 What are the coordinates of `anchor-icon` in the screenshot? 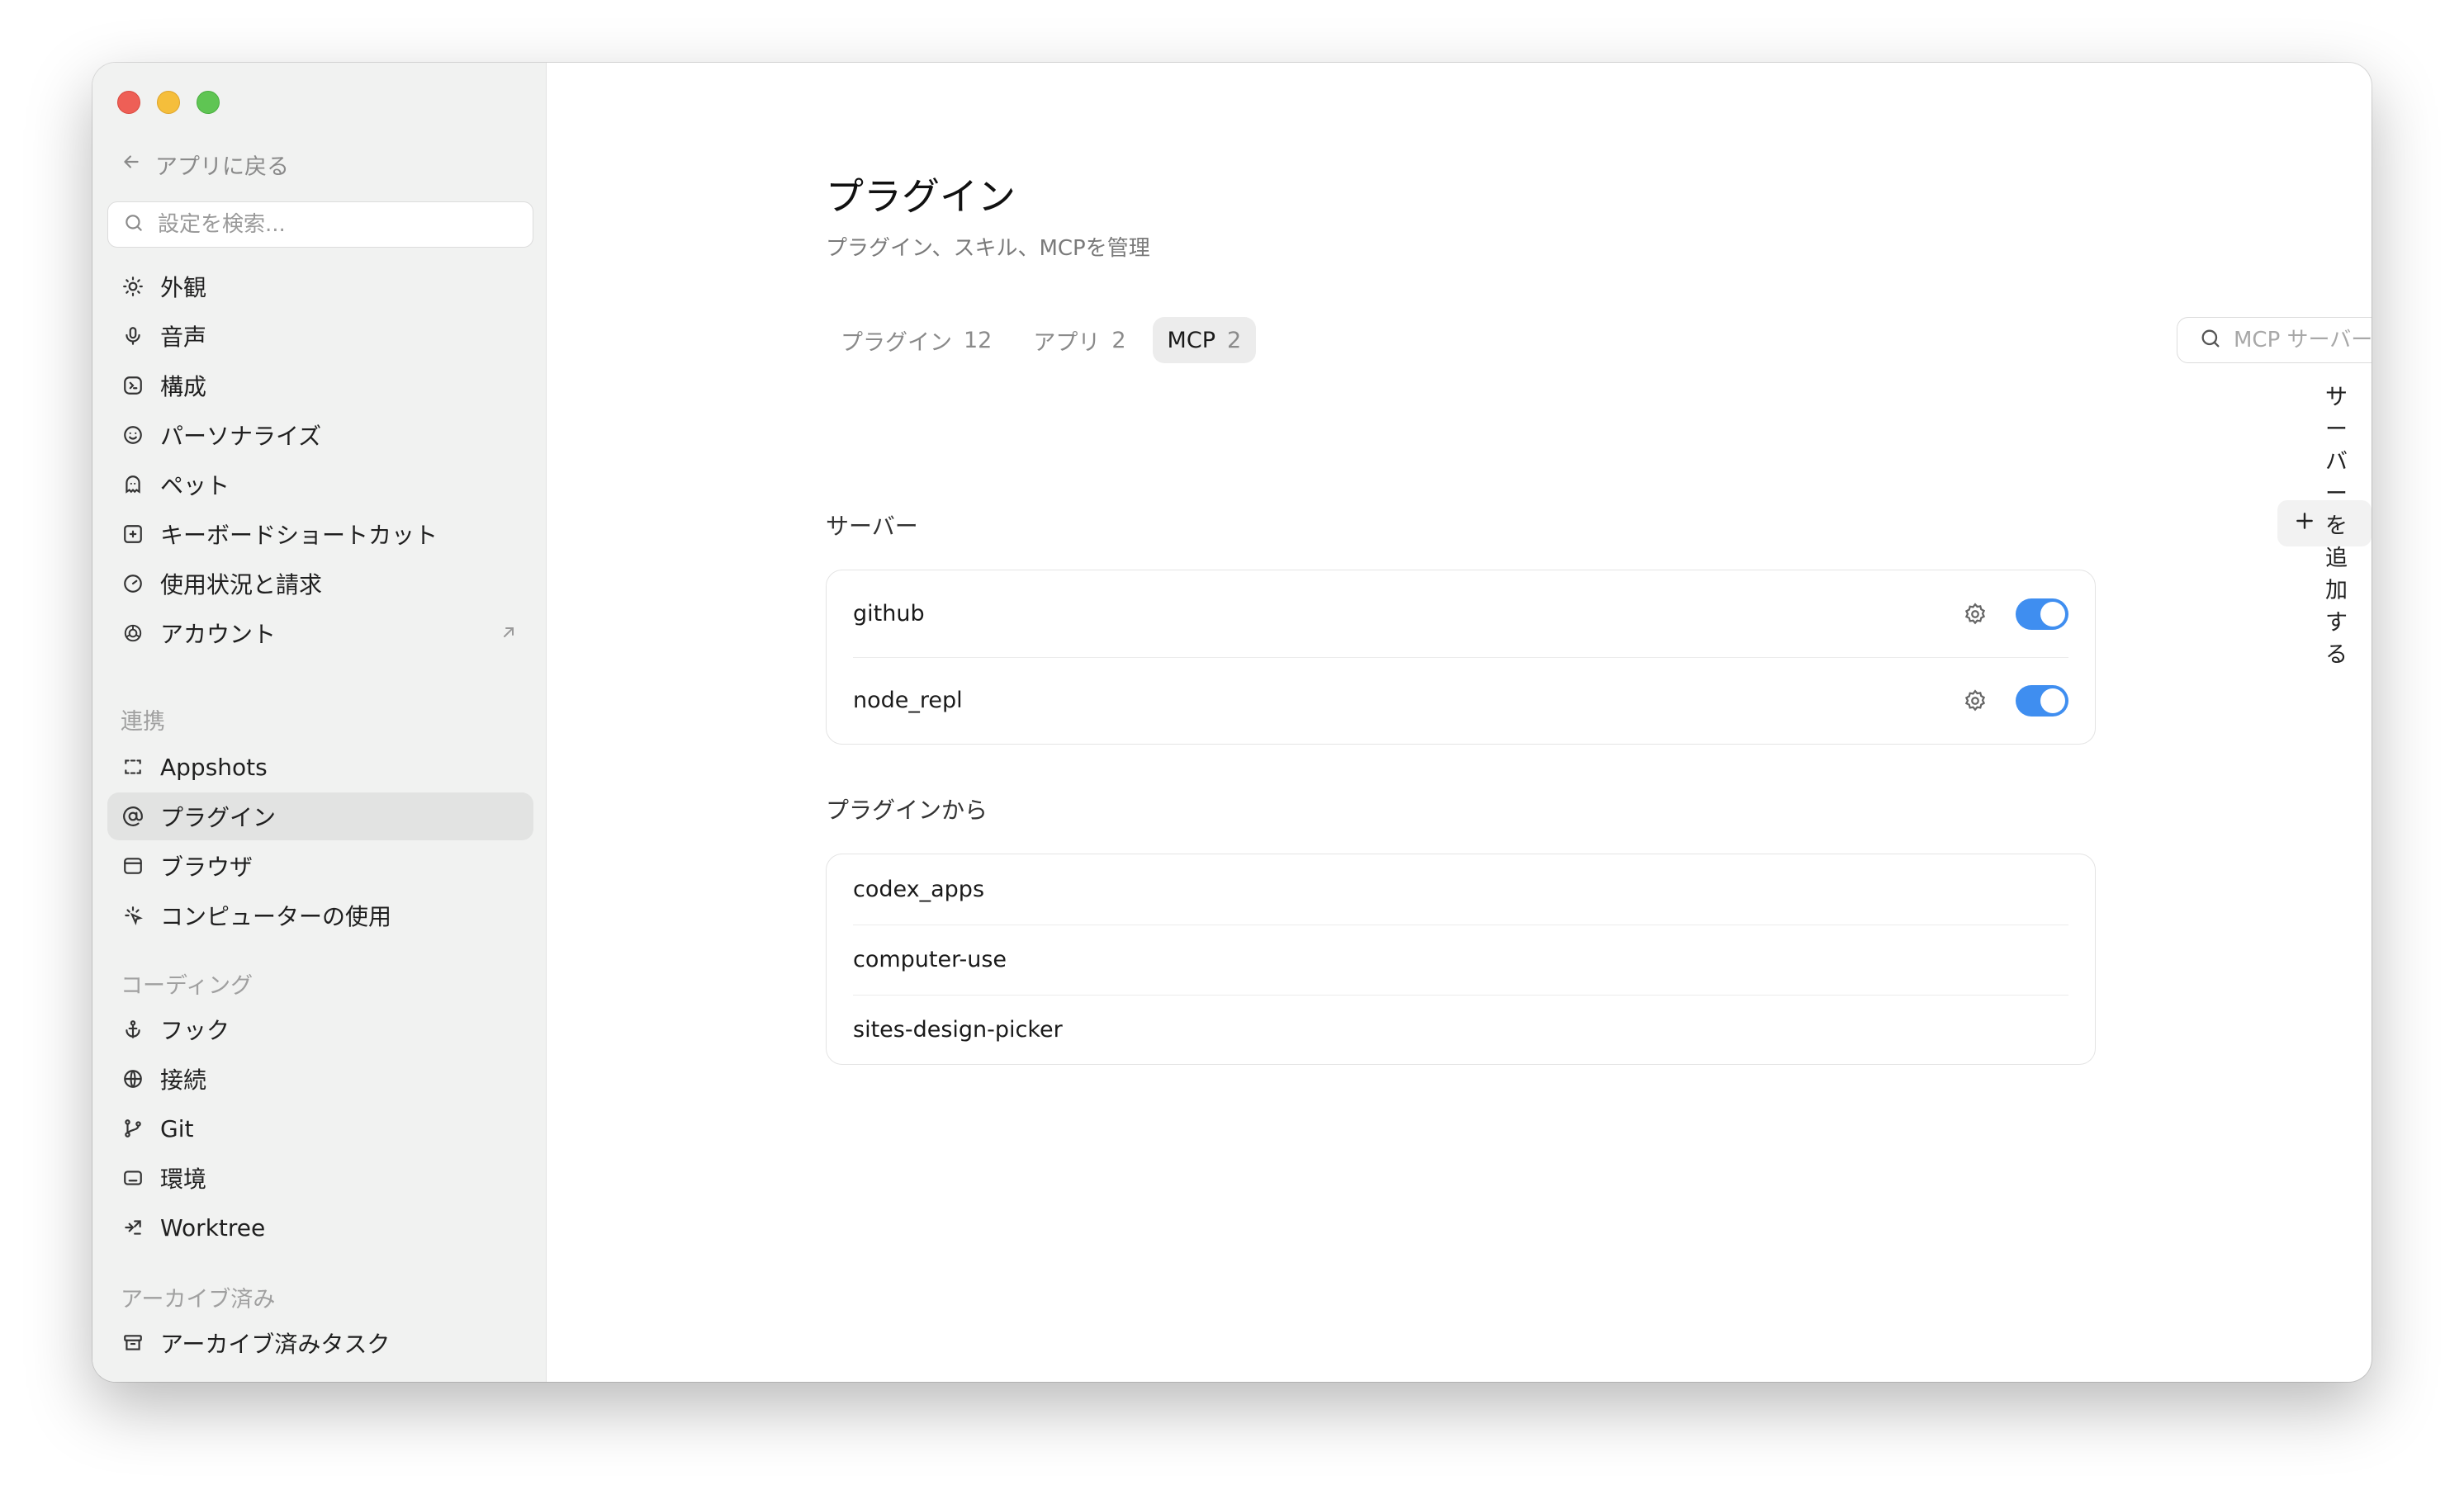 It's located at (133, 1029).